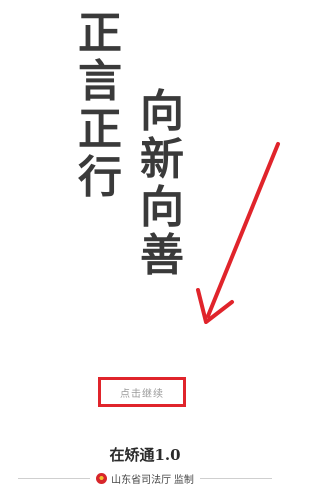 This screenshot has width=320, height=492. I want to click on slogan-char: 行, so click(100, 177).